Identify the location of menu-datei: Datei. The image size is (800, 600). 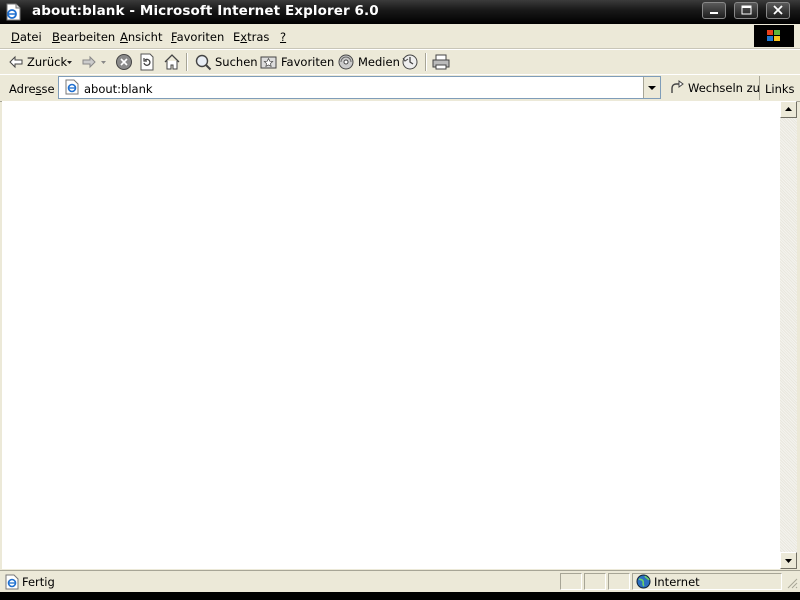
(26, 37).